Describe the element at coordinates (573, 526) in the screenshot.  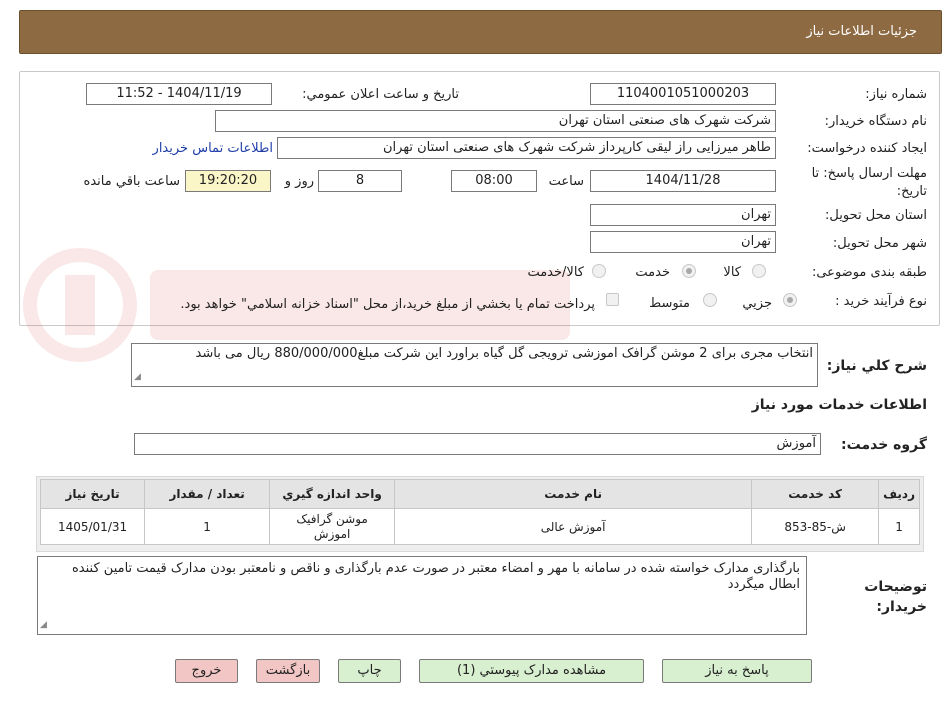
I see `cell-name: آموزش عالی` at that location.